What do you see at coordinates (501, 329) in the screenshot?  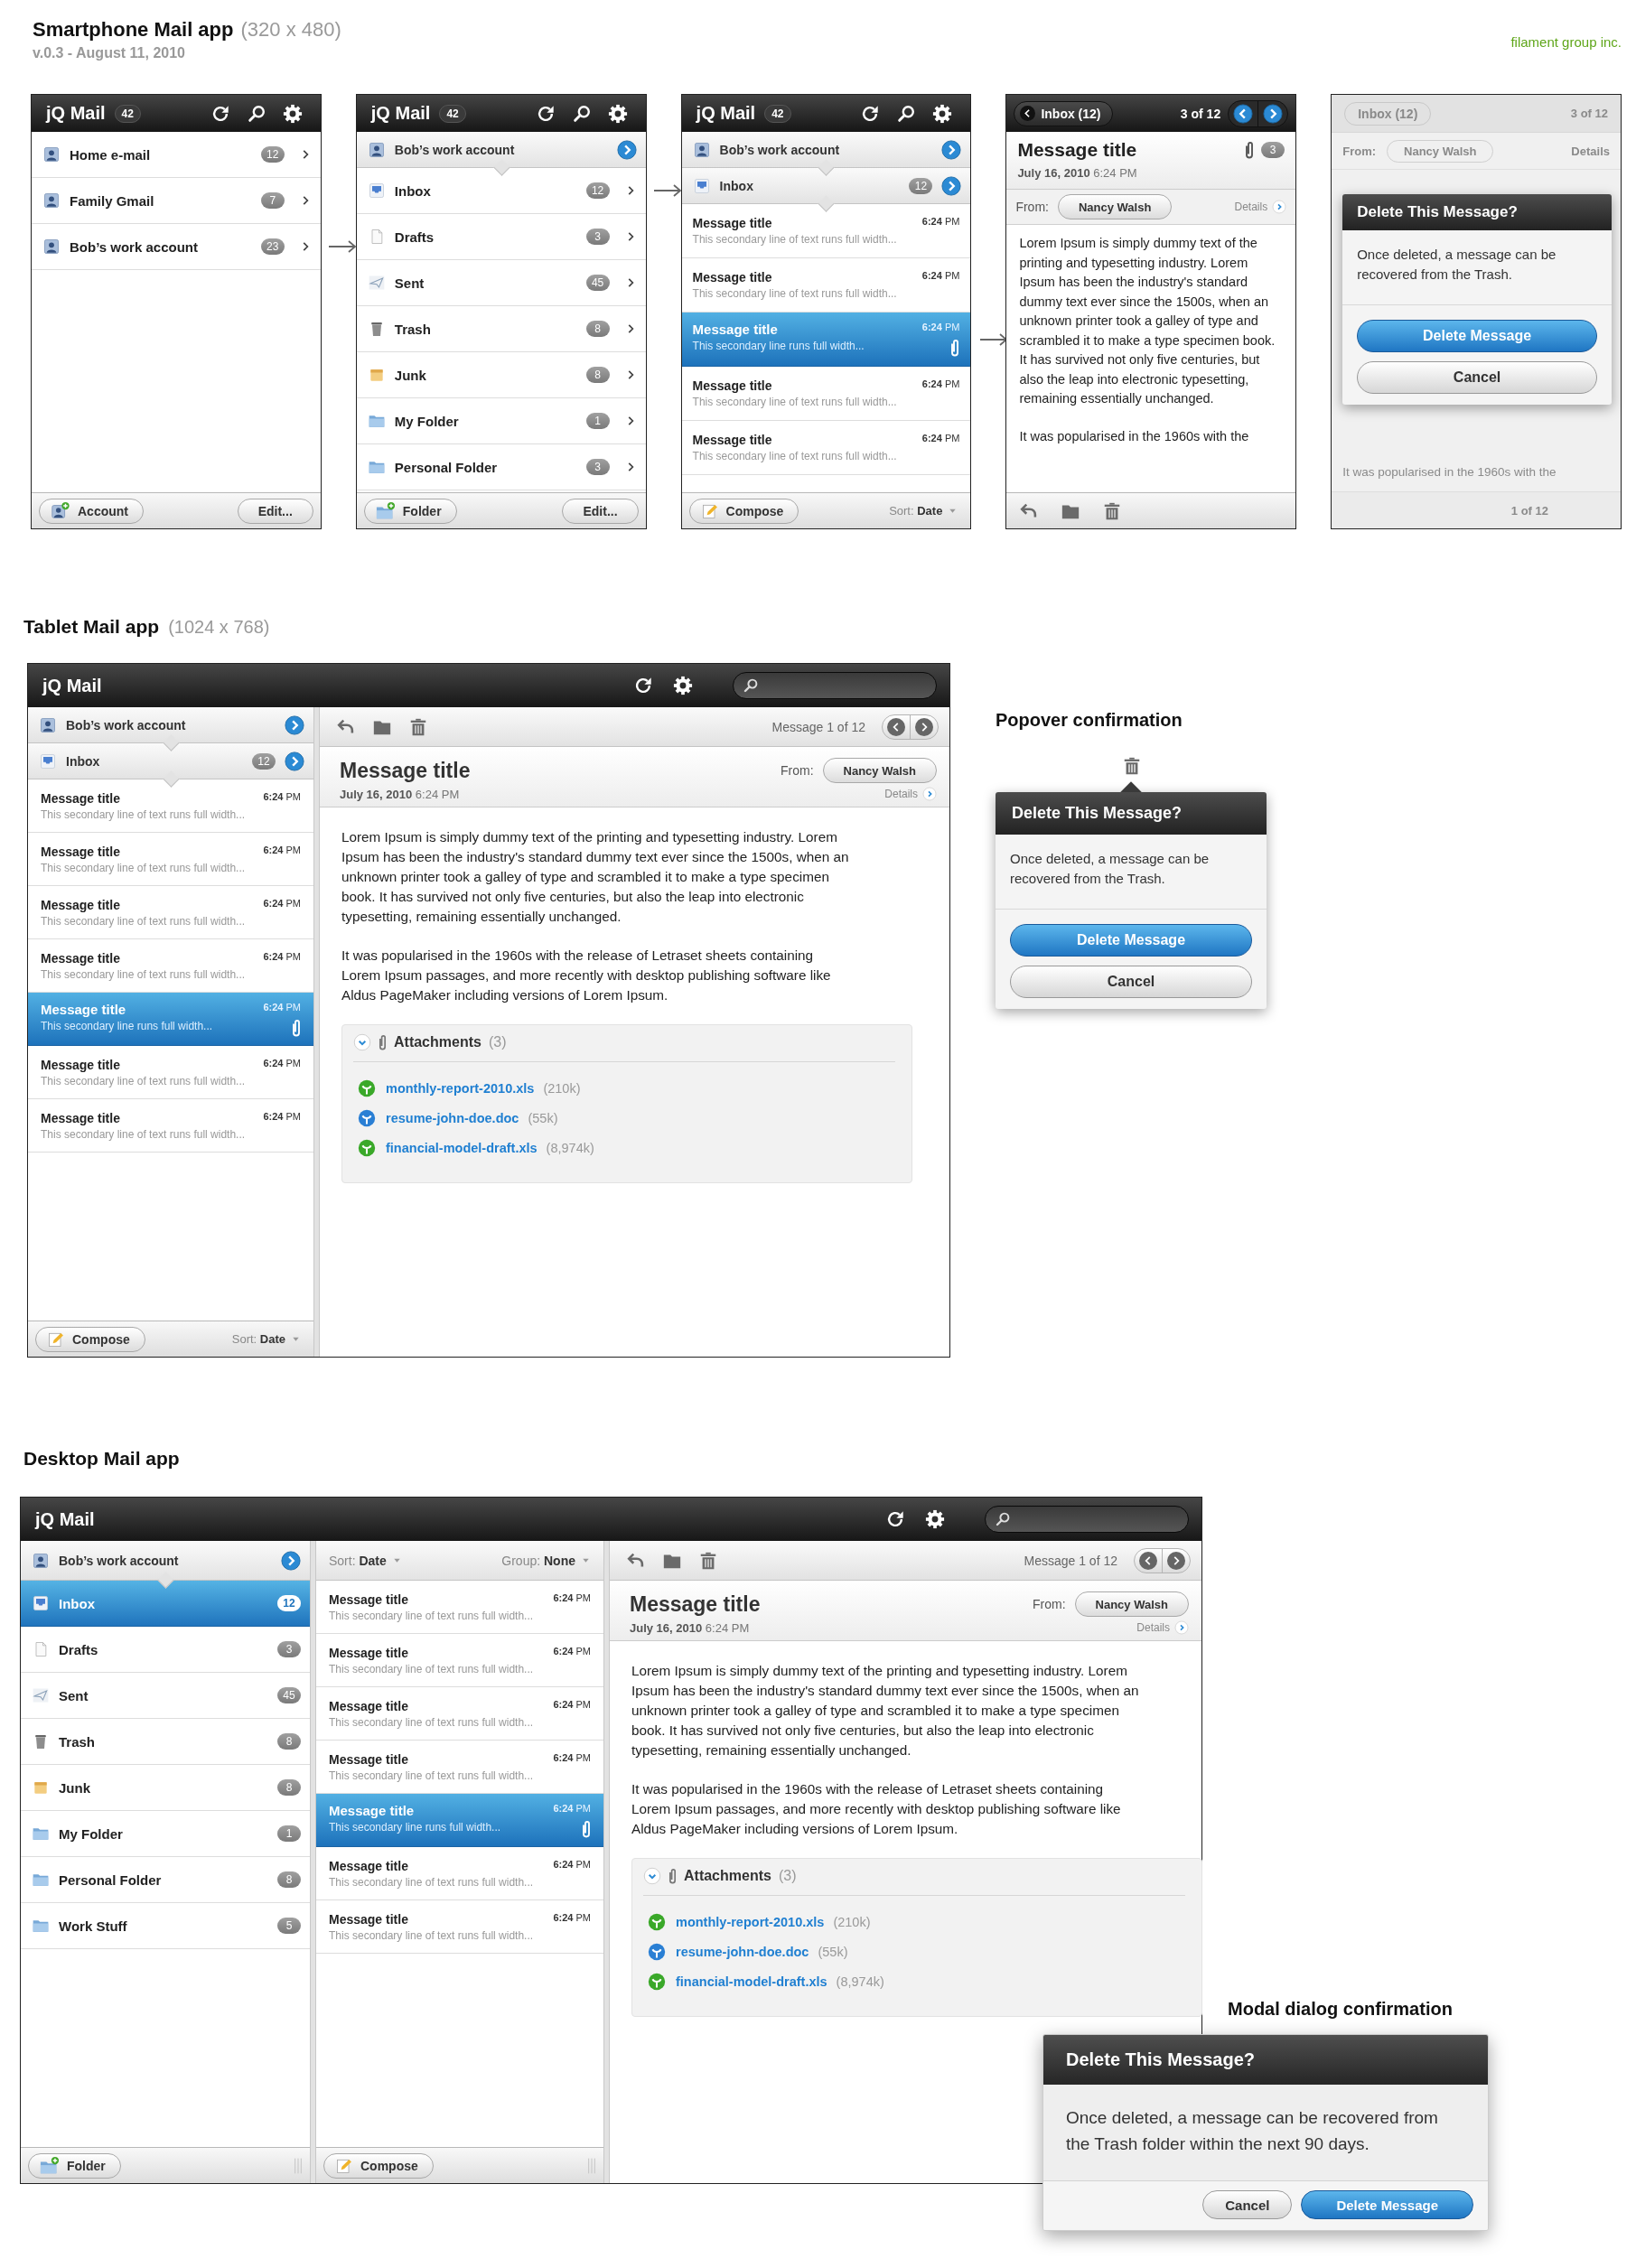 I see `list-item: Trash 8` at bounding box center [501, 329].